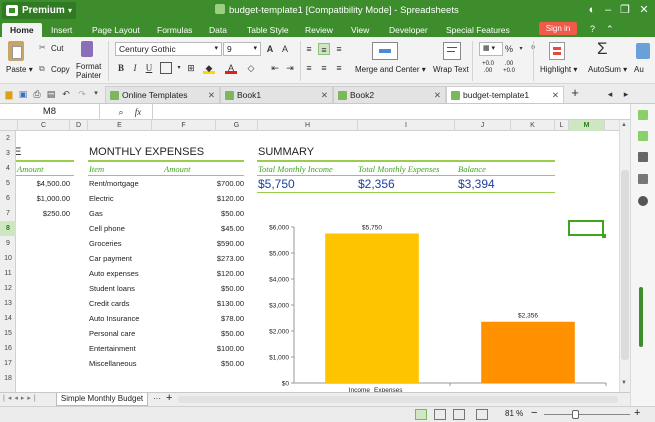  I want to click on font-color-icon: A, so click(231, 68).